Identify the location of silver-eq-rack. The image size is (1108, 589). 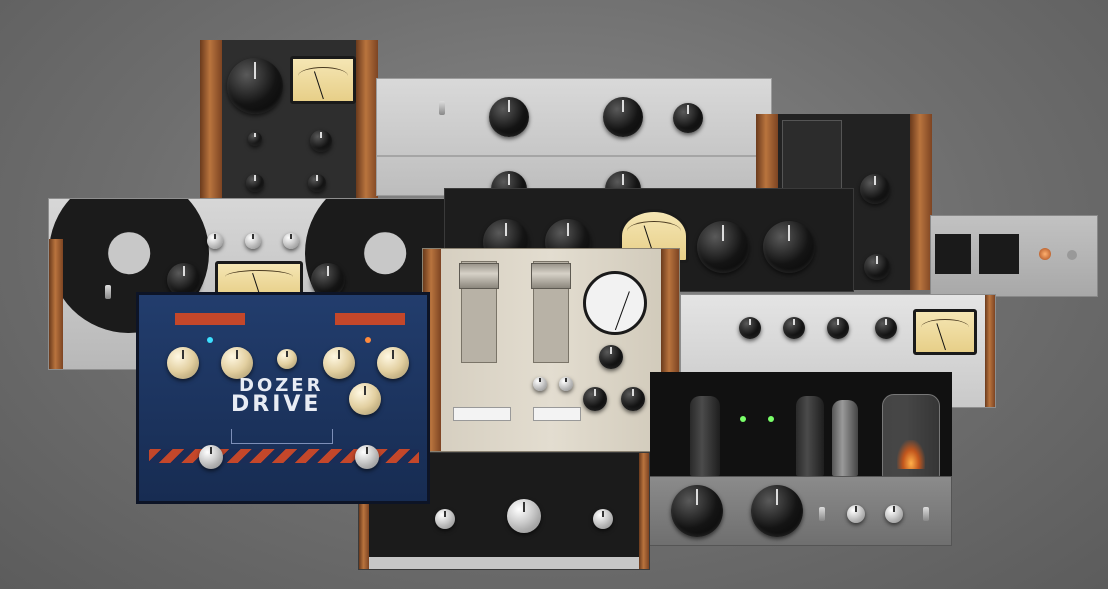
(574, 137).